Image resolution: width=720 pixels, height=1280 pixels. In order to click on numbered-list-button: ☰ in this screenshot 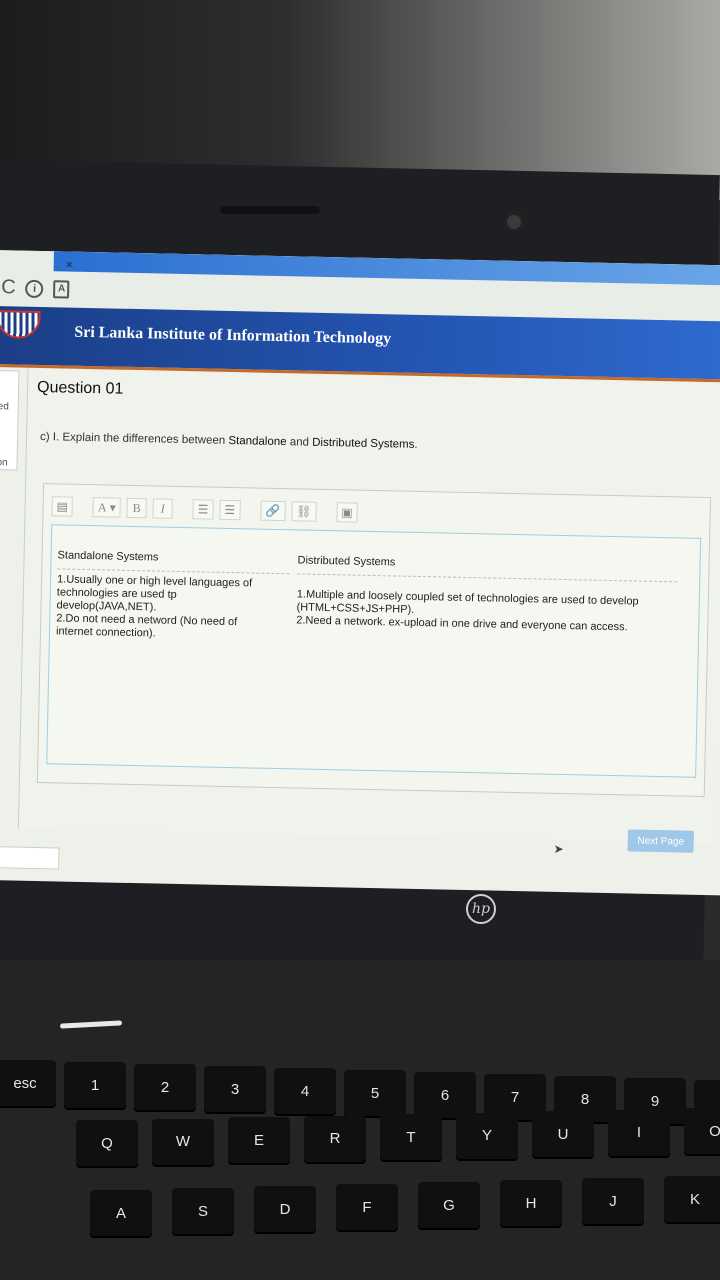, I will do `click(230, 510)`.